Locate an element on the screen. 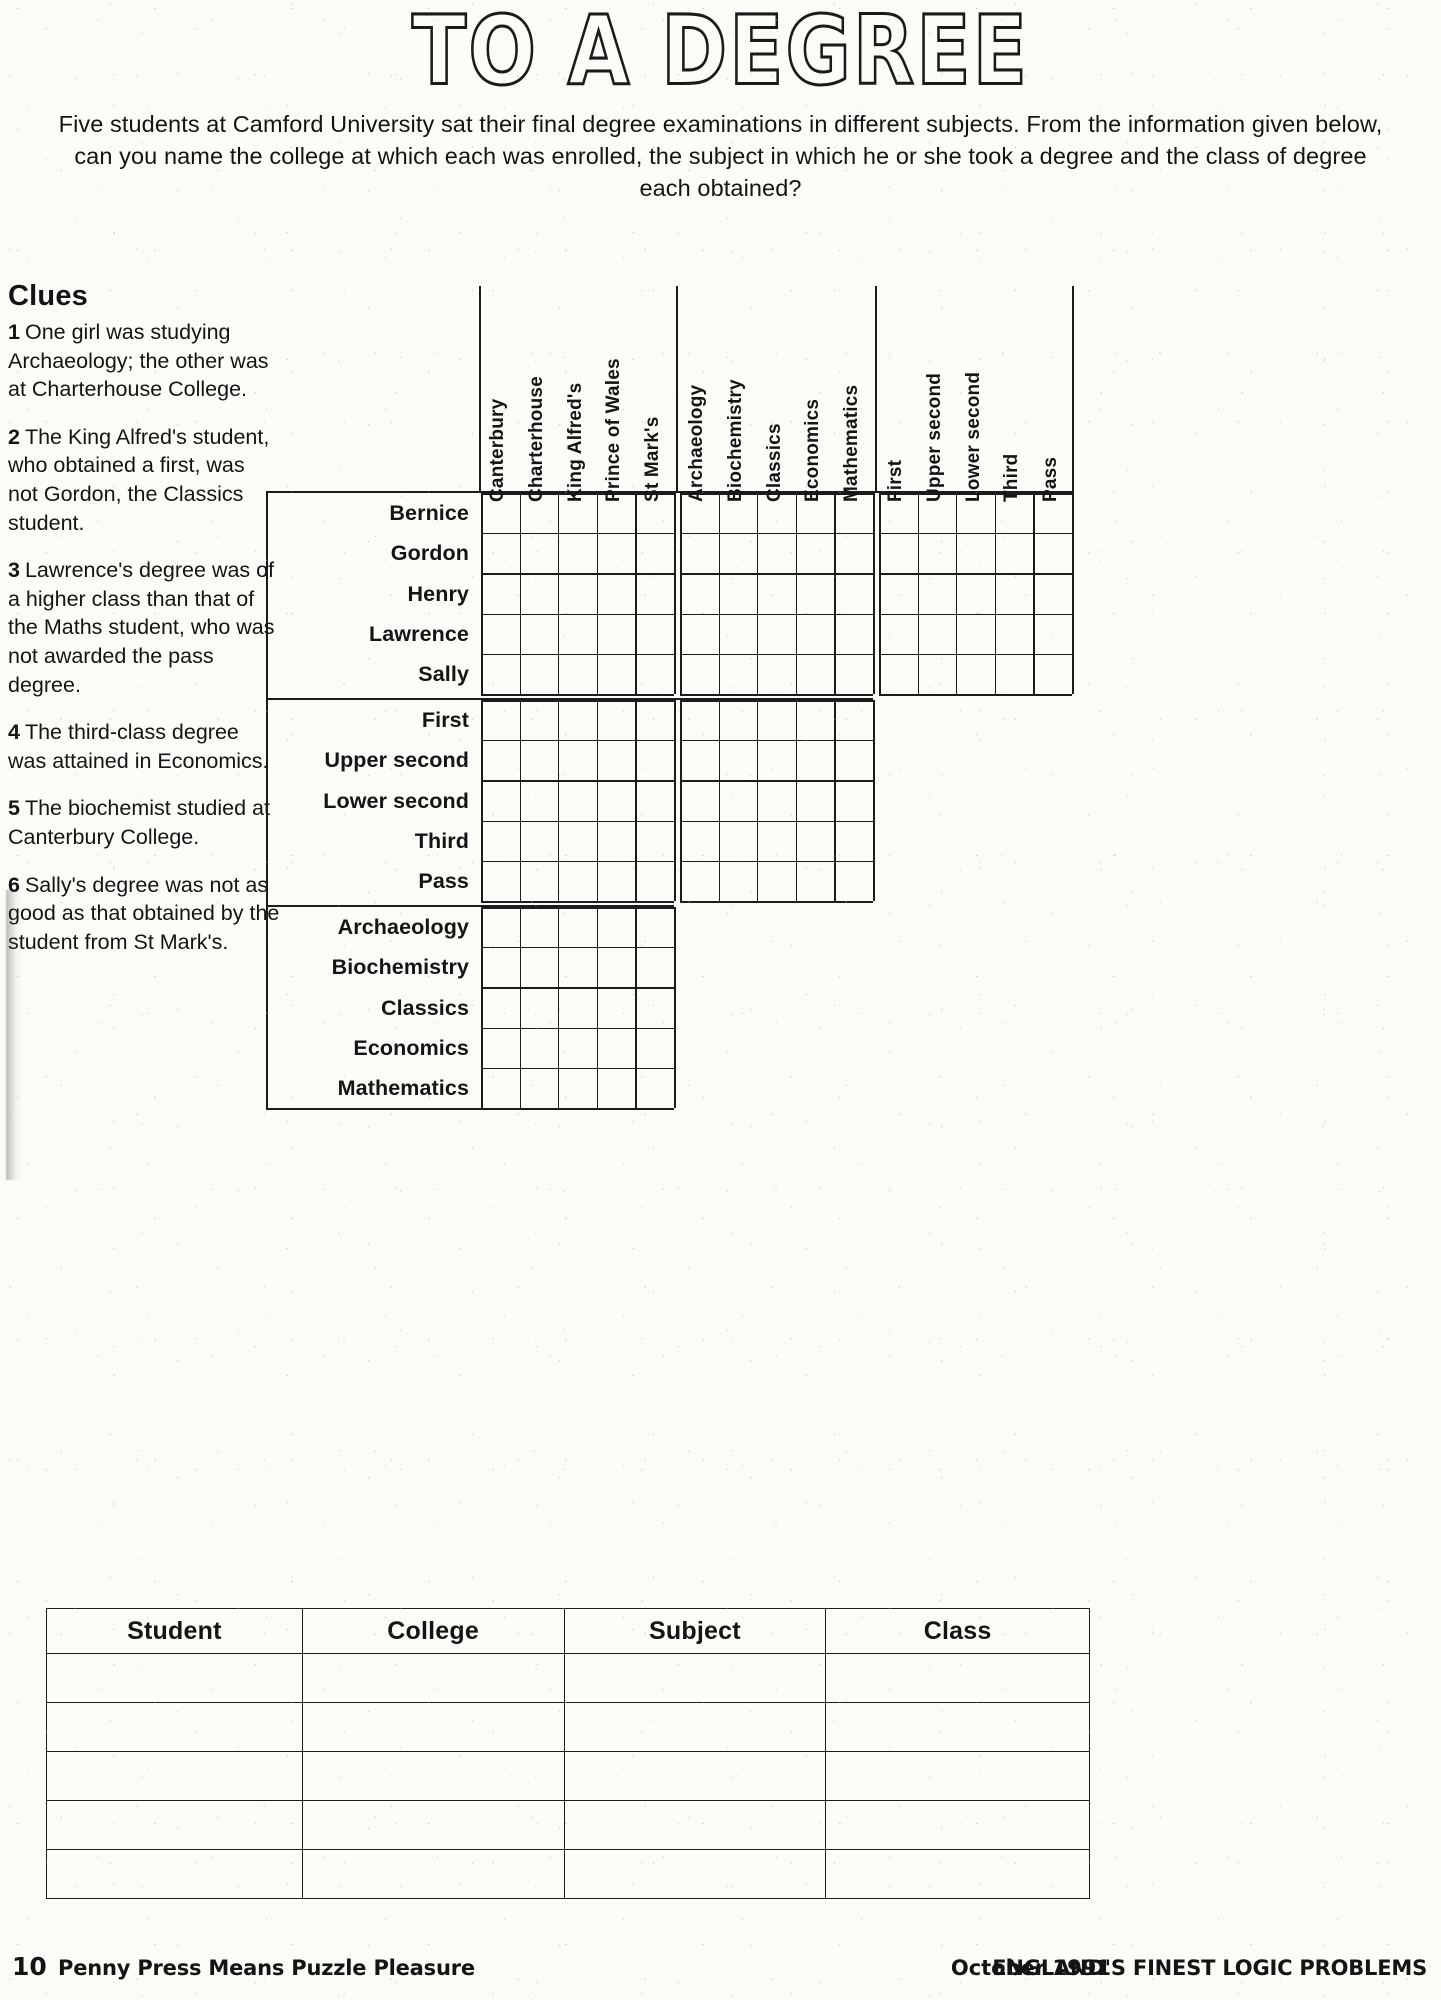 Image resolution: width=1441 pixels, height=2000 pixels. answer-table-body is located at coordinates (568, 1776).